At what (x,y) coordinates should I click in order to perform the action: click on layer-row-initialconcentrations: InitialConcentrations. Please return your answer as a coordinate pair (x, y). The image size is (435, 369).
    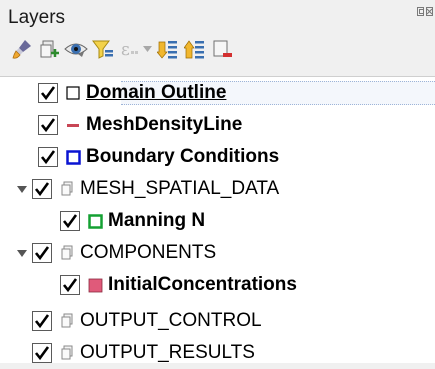
    Looking at the image, I should click on (178, 285).